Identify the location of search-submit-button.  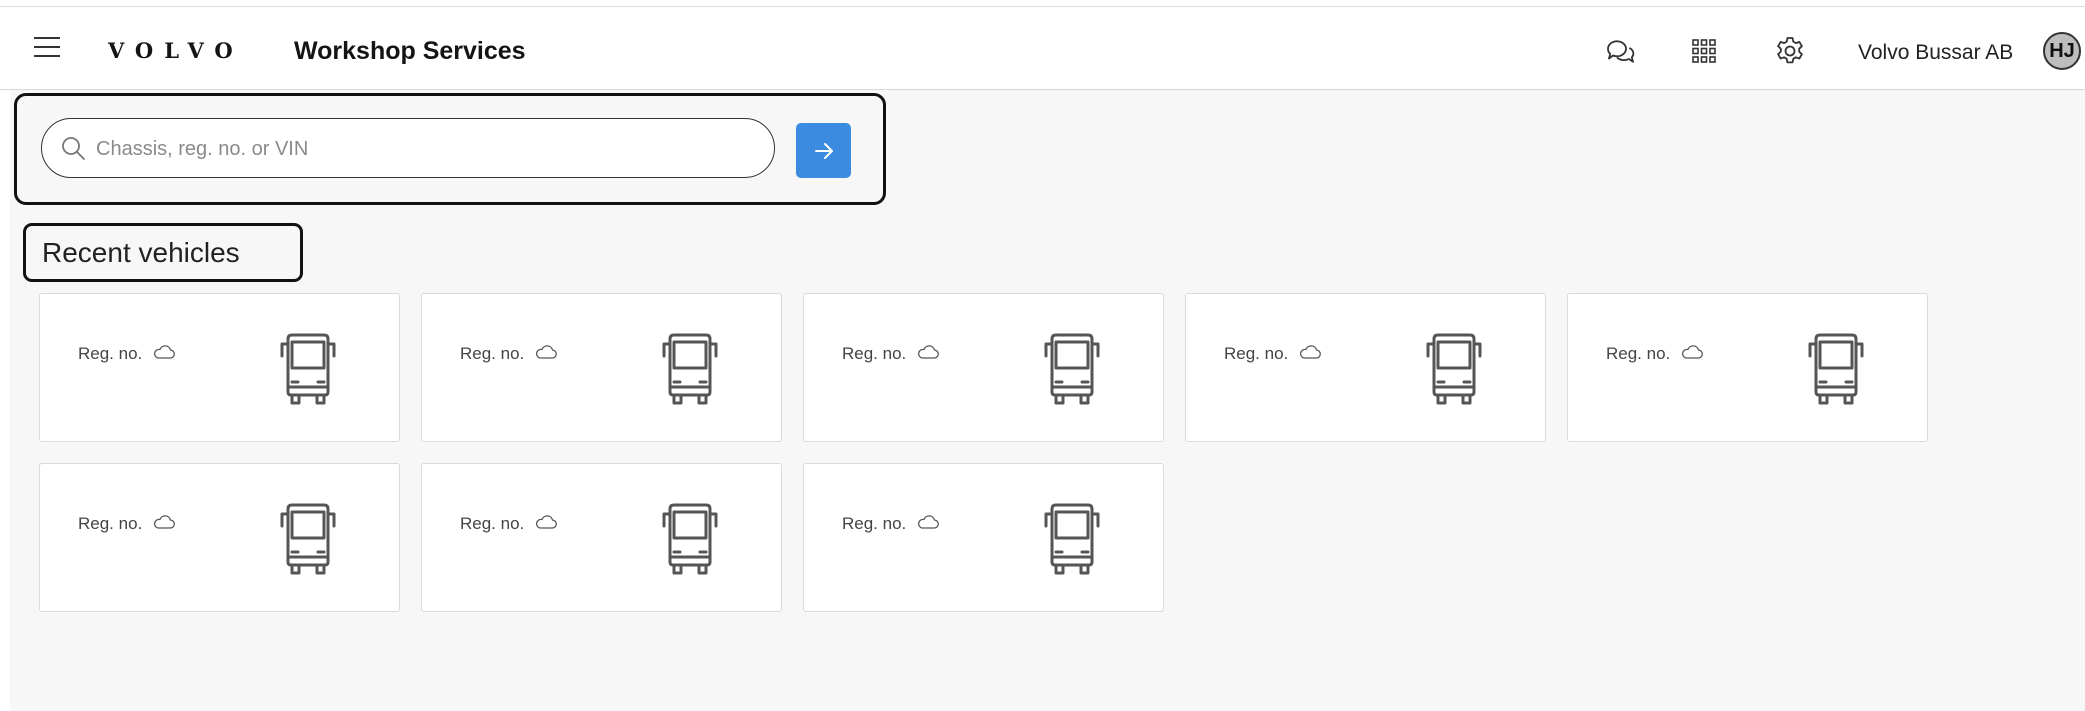
(823, 150).